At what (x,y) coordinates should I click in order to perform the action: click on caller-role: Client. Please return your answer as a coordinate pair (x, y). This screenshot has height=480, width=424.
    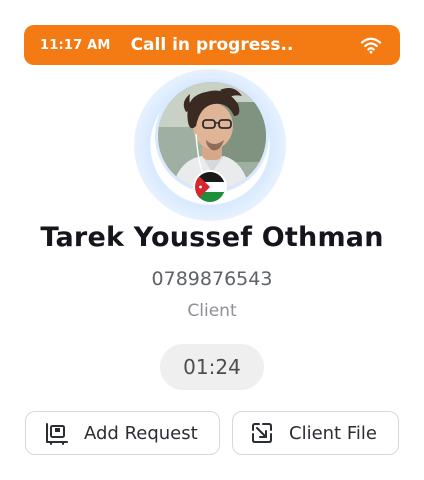
    Looking at the image, I should click on (212, 311).